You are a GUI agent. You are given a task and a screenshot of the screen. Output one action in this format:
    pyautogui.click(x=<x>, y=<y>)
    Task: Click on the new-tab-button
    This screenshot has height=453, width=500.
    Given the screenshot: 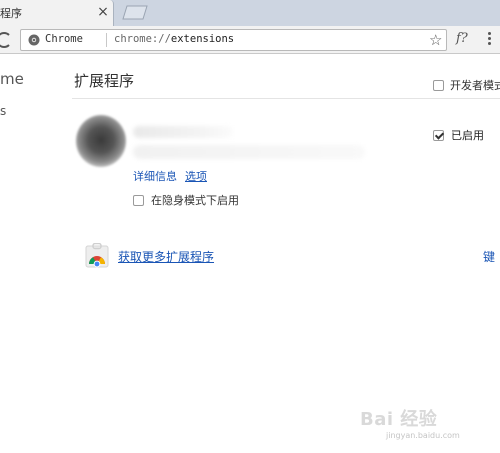 What is the action you would take?
    pyautogui.click(x=135, y=12)
    